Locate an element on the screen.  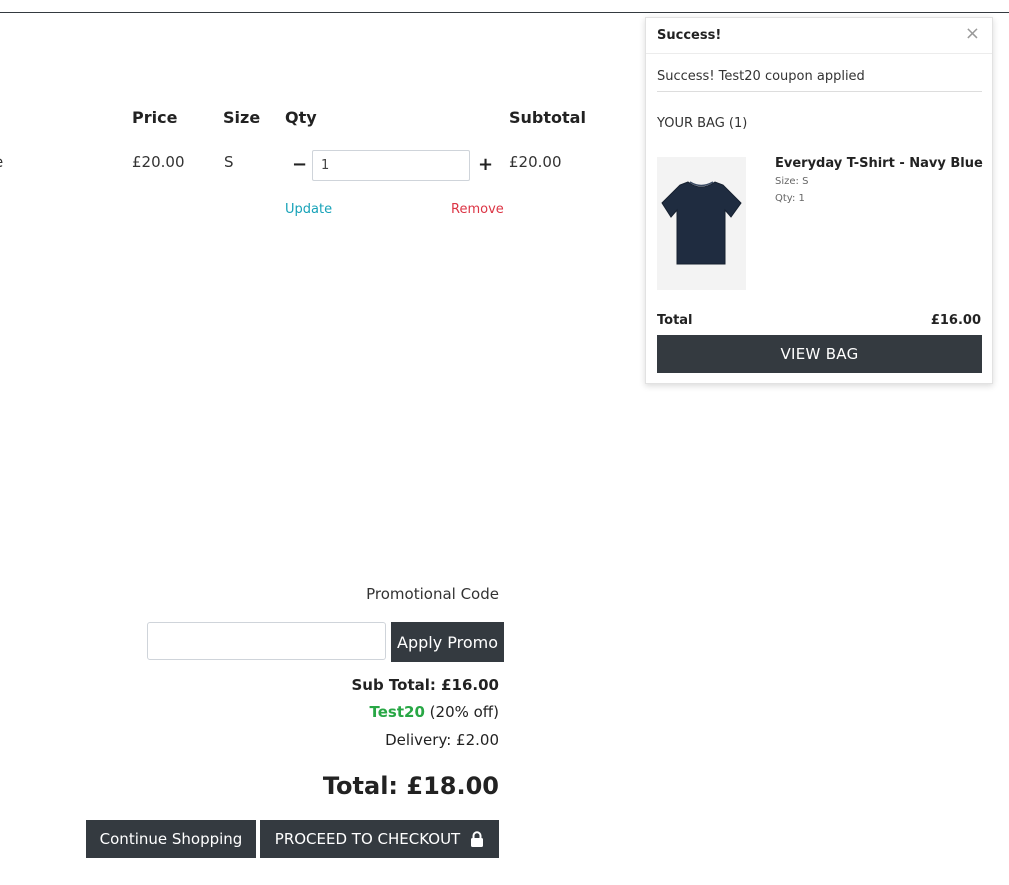
view-bag-label: VIEW BAG is located at coordinates (819, 354).